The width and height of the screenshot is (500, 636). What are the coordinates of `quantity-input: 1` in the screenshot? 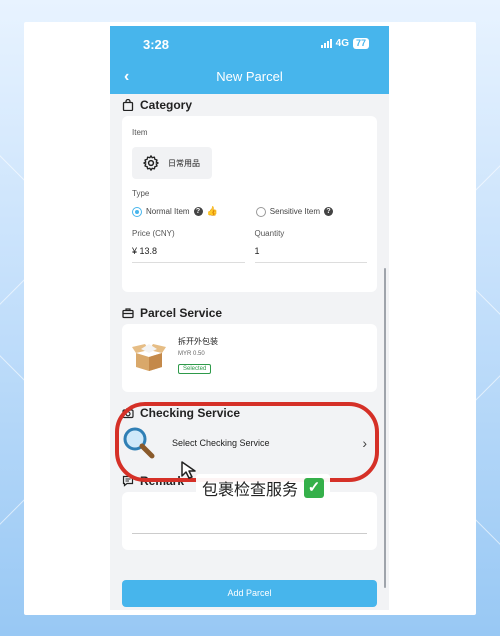 It's located at (310, 250).